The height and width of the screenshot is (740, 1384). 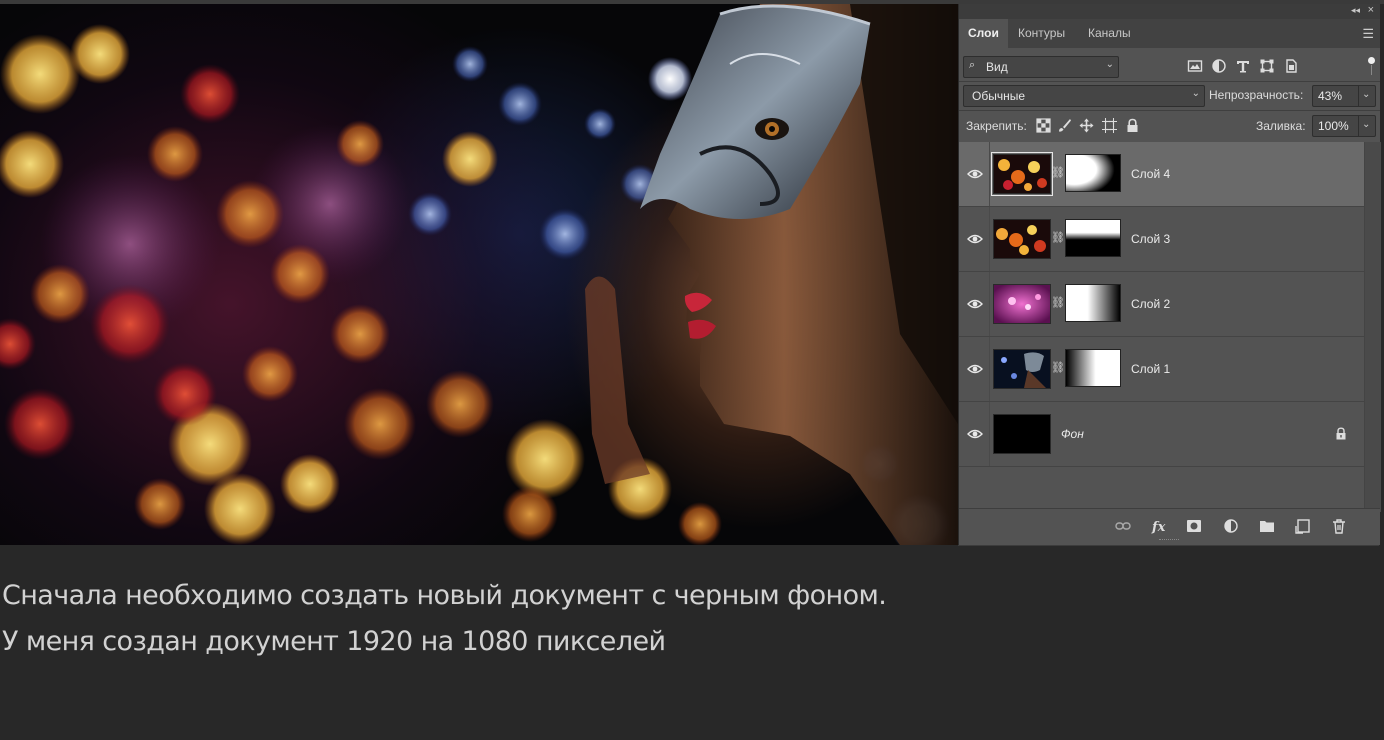 I want to click on filter-toggle-switch, so click(x=1371, y=66).